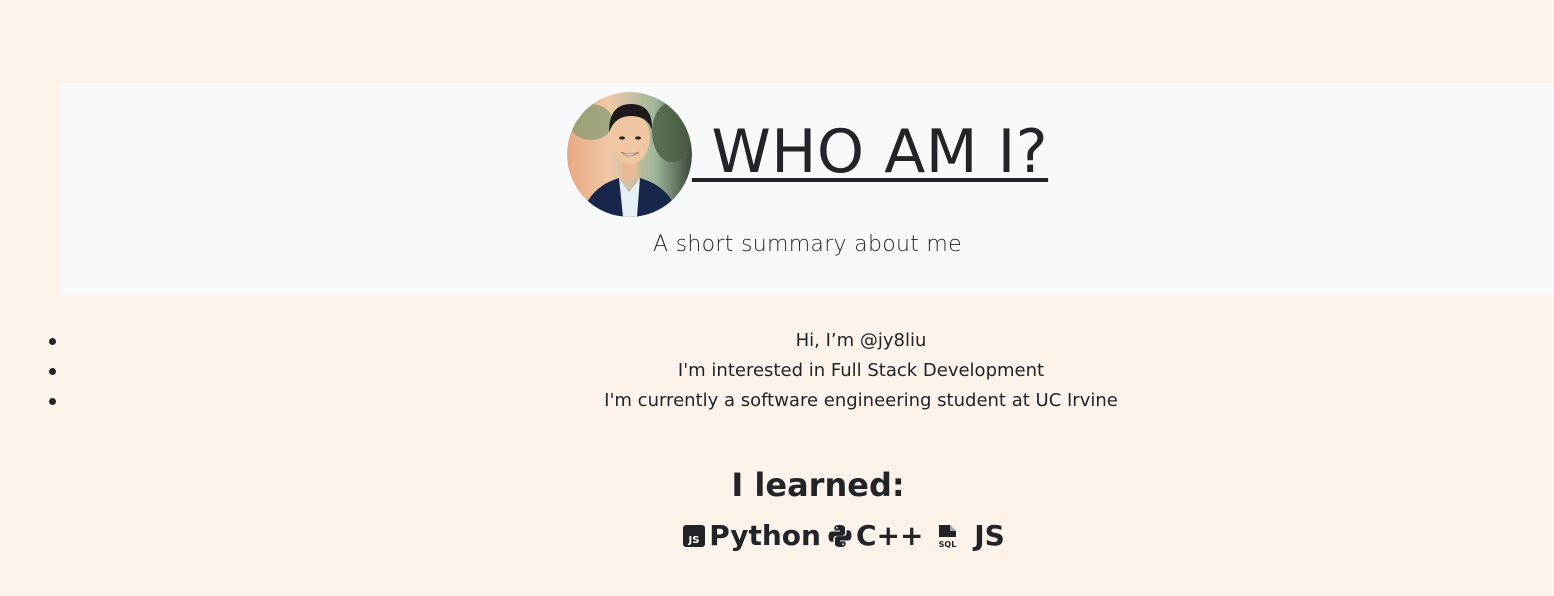 The height and width of the screenshot is (596, 1554). Describe the element at coordinates (861, 340) in the screenshot. I see `list-item-text: Hi, I’m @jy8liu` at that location.